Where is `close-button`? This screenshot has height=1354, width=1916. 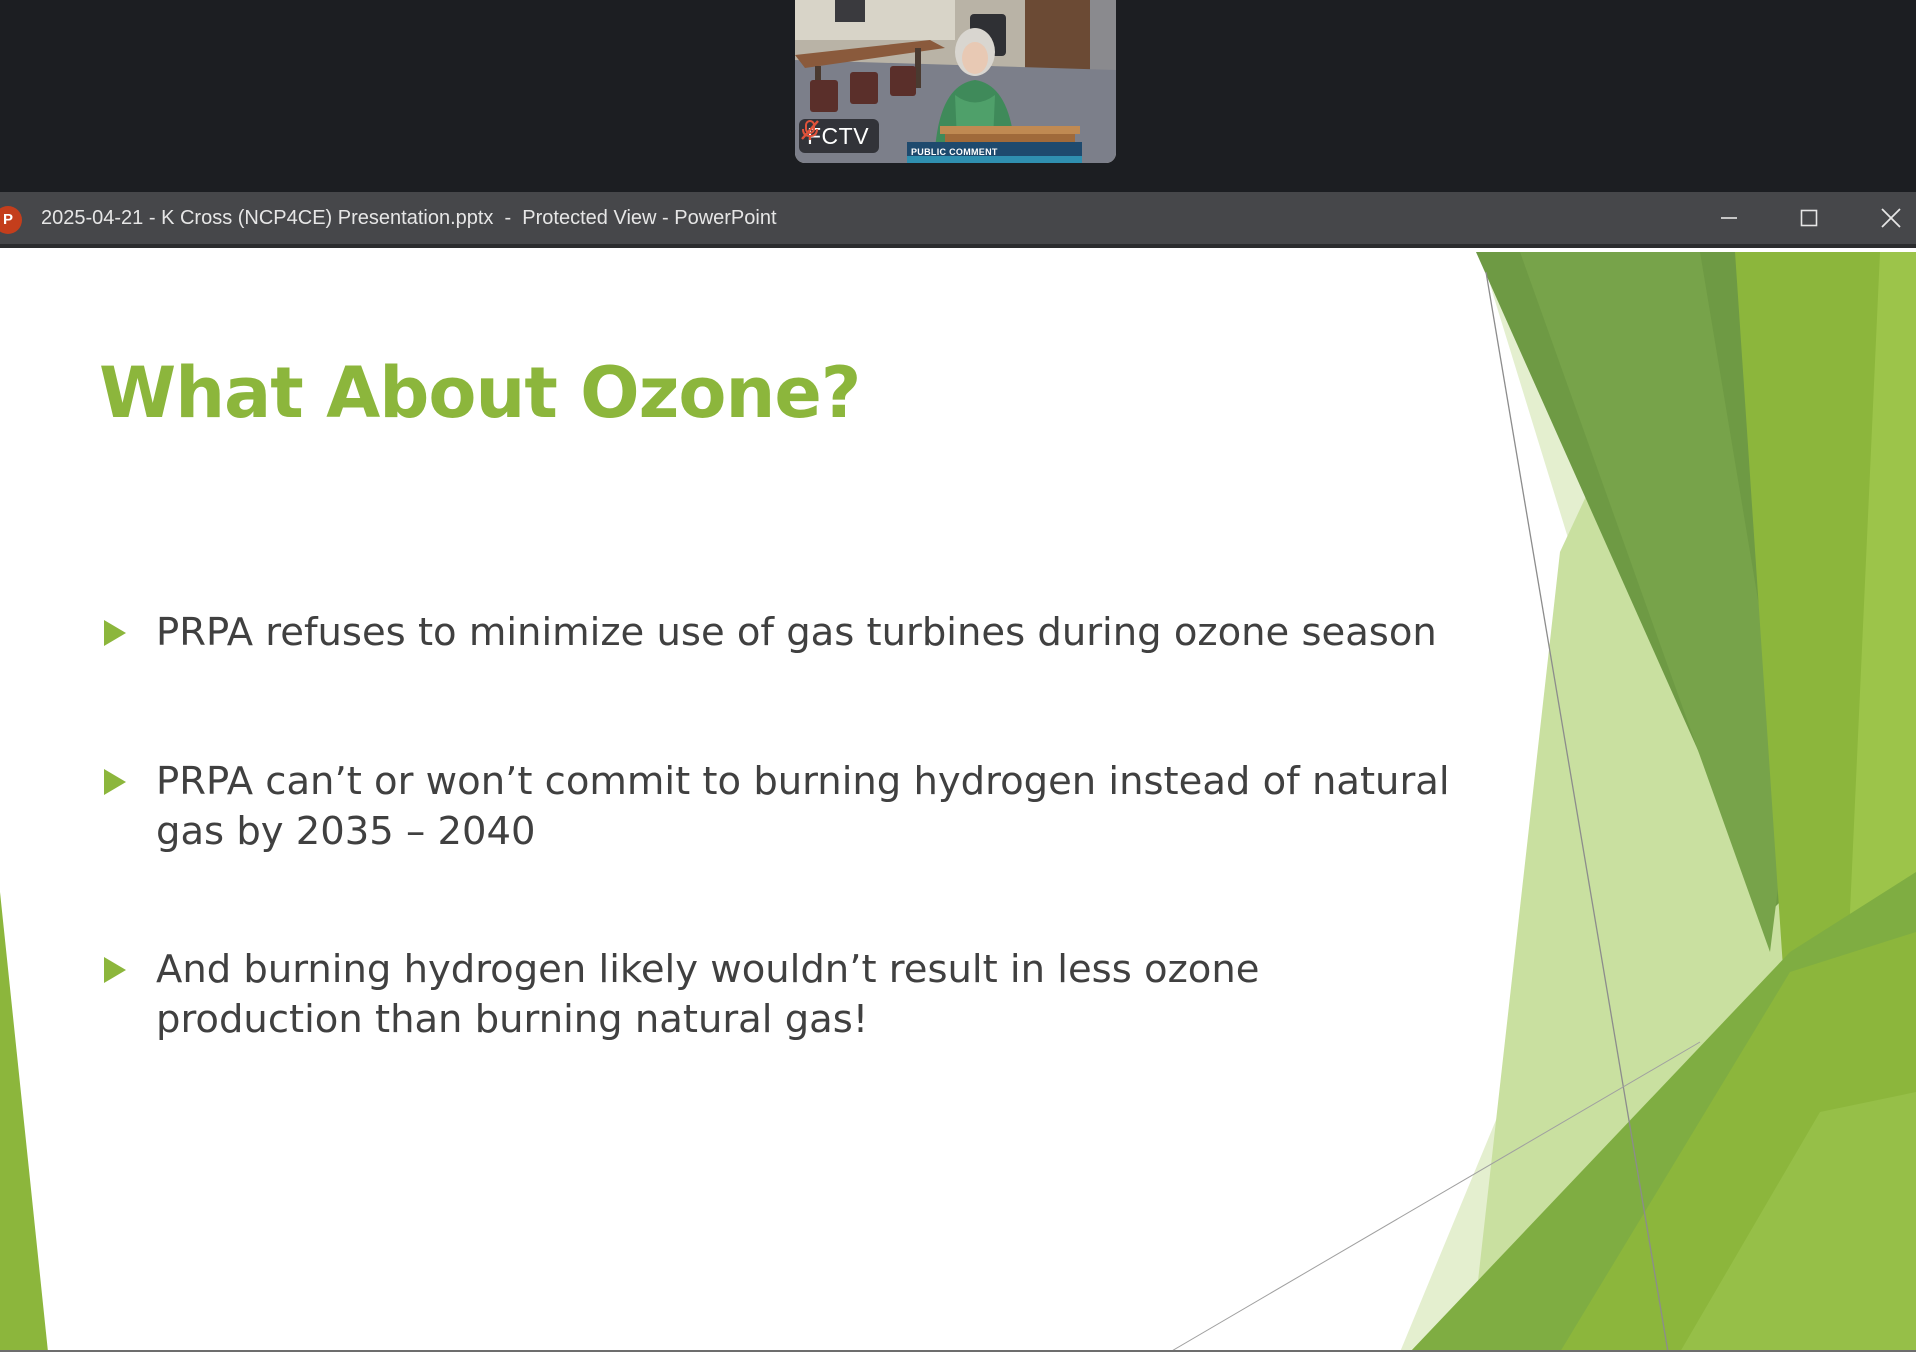 close-button is located at coordinates (1886, 218).